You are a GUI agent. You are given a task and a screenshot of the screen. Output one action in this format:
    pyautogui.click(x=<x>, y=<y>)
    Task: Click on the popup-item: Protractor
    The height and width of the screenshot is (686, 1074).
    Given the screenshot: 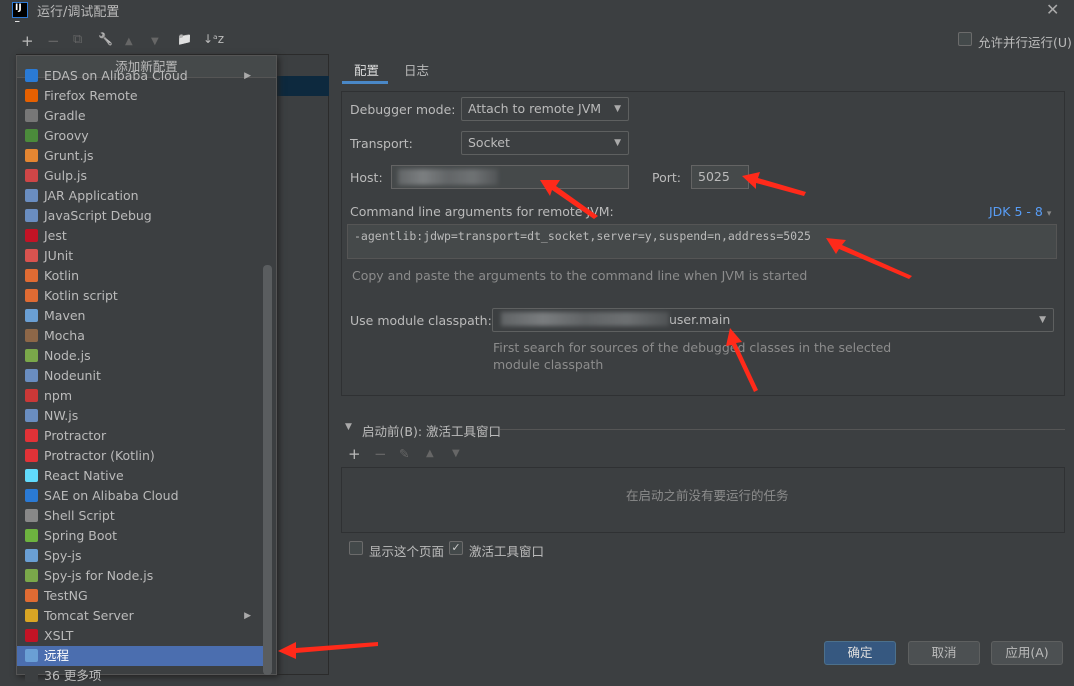 What is the action you would take?
    pyautogui.click(x=140, y=436)
    